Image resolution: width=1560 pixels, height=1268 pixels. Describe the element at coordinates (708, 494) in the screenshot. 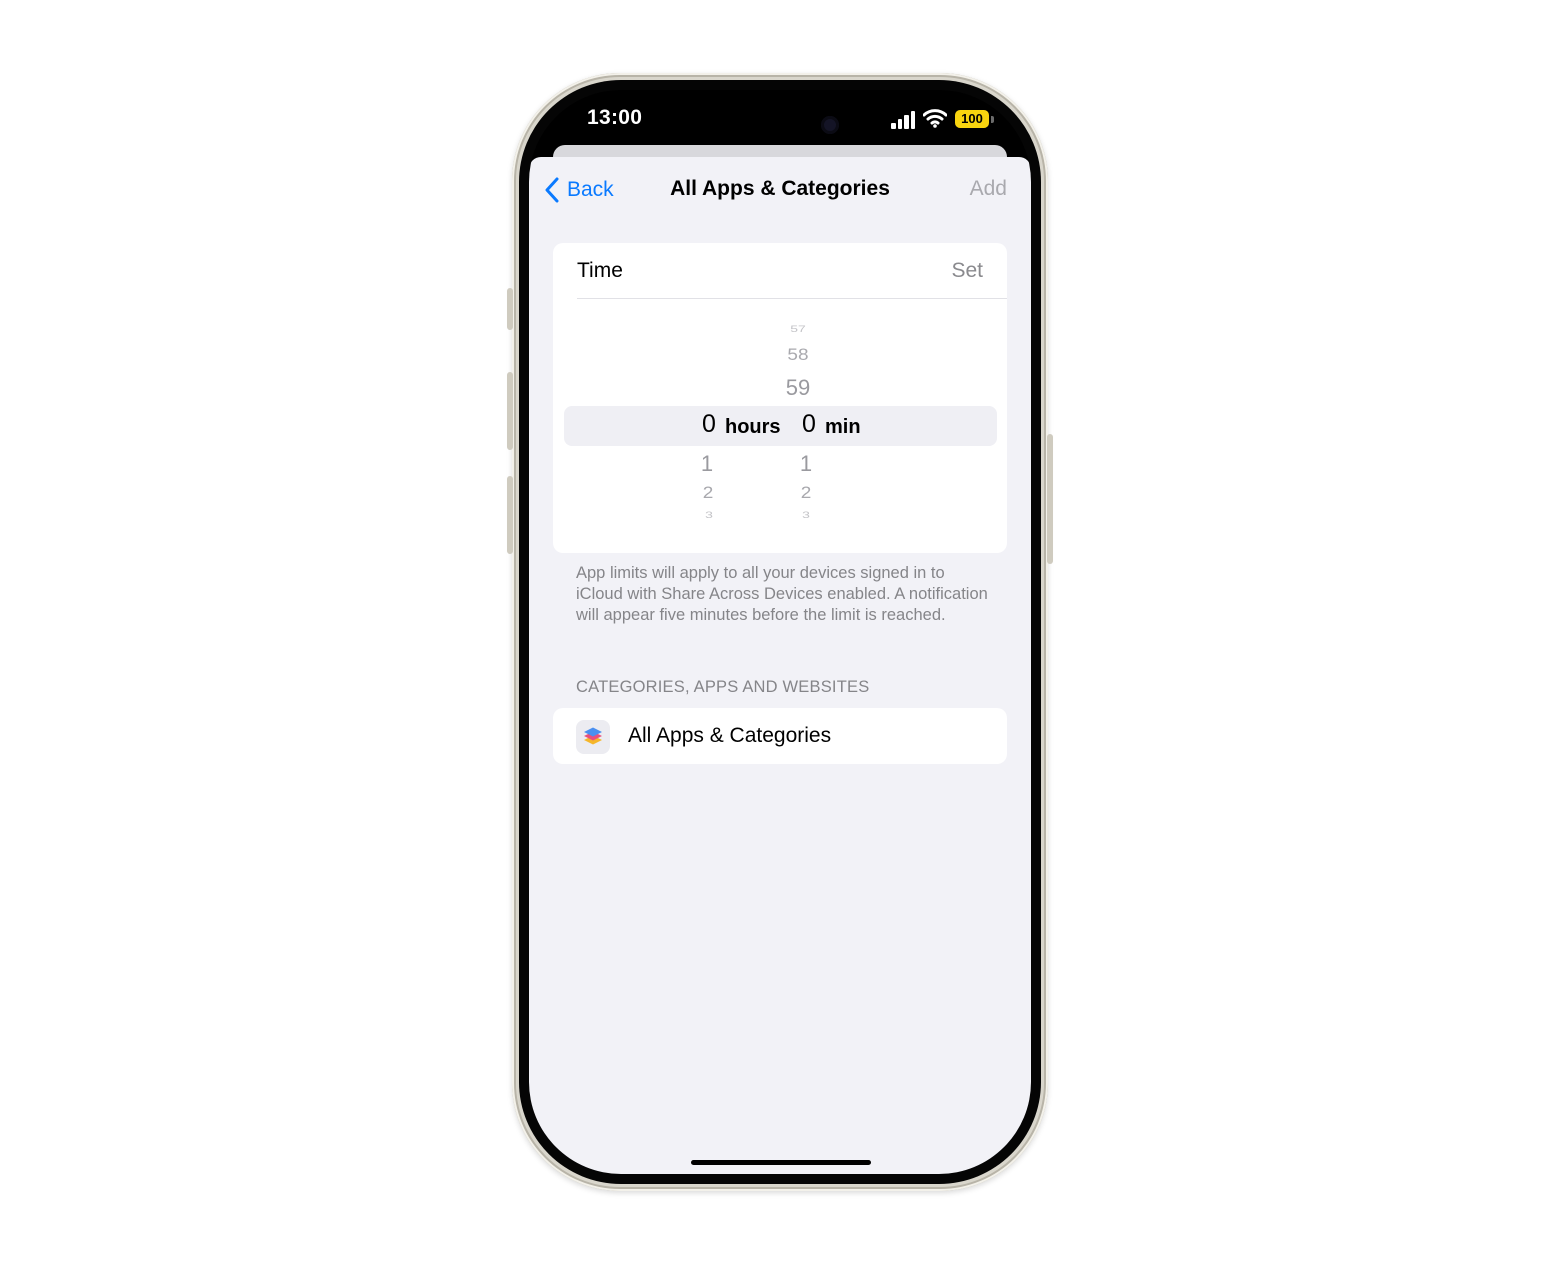

I see `hour-option: 2` at that location.